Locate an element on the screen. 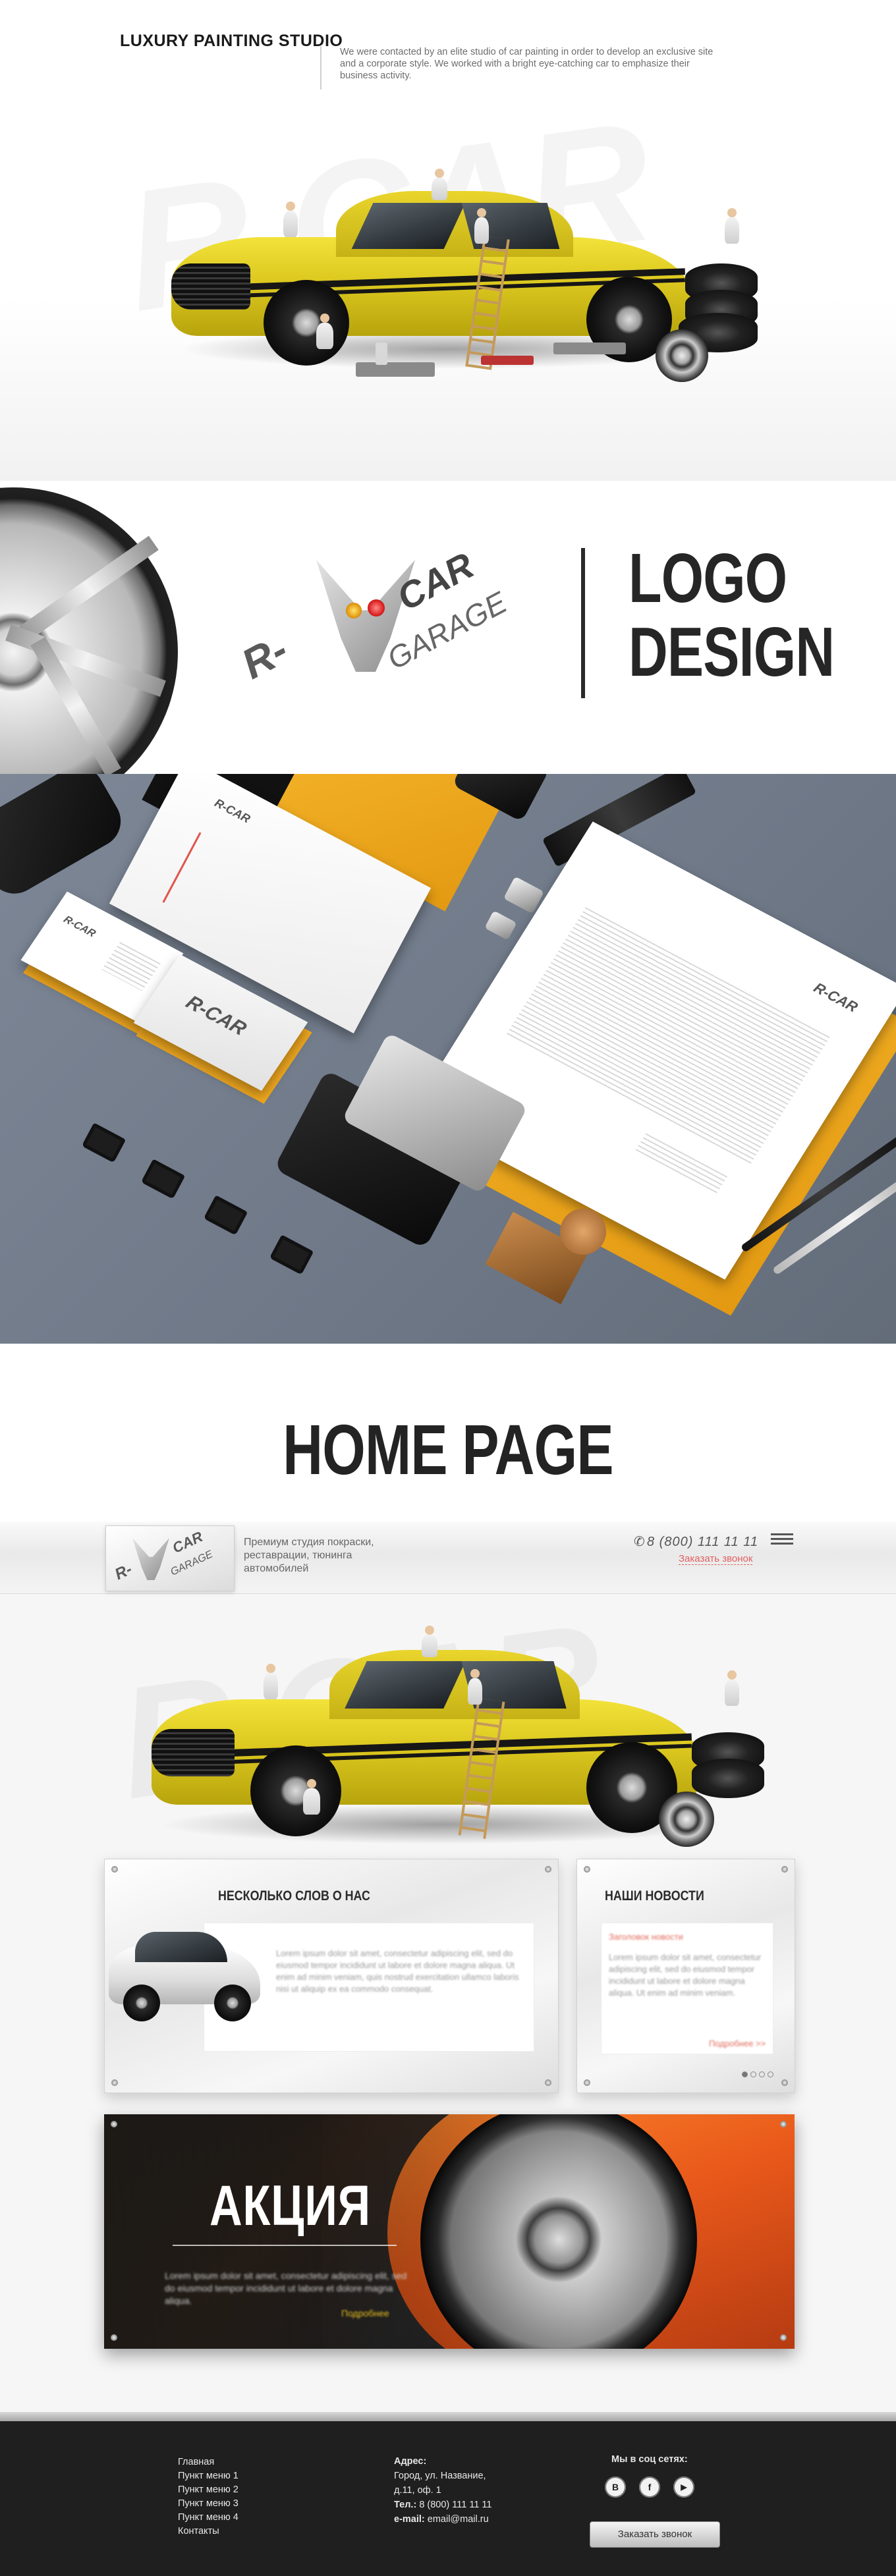 Image resolution: width=896 pixels, height=2576 pixels. footer-menu-item: Контакты is located at coordinates (208, 2531).